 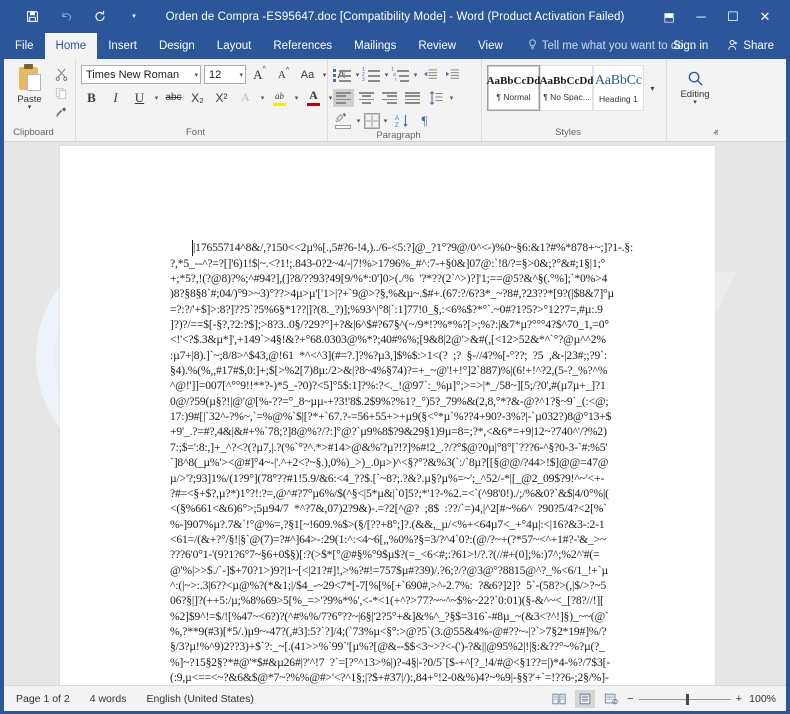 I want to click on superscript-button: X², so click(x=221, y=97).